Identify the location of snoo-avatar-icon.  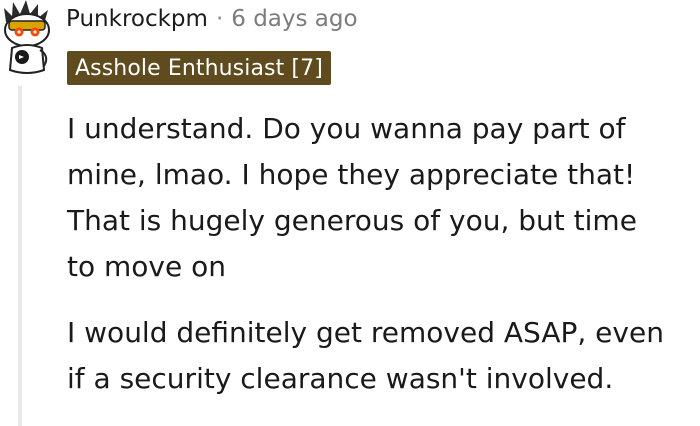
(27, 37).